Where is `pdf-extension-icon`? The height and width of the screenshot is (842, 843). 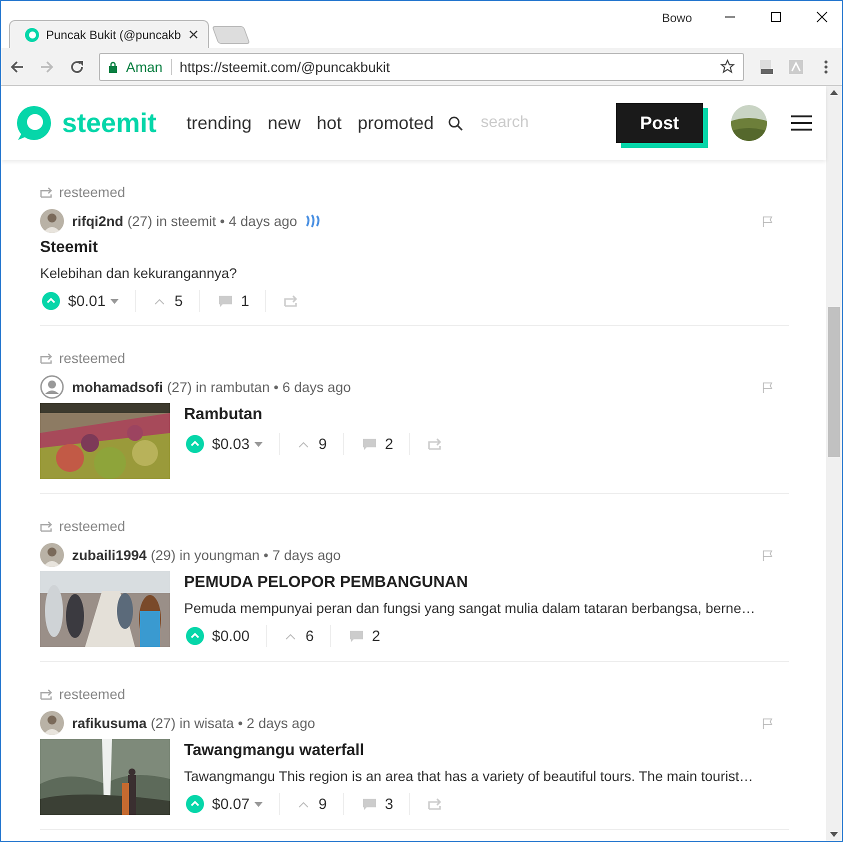 pdf-extension-icon is located at coordinates (796, 66).